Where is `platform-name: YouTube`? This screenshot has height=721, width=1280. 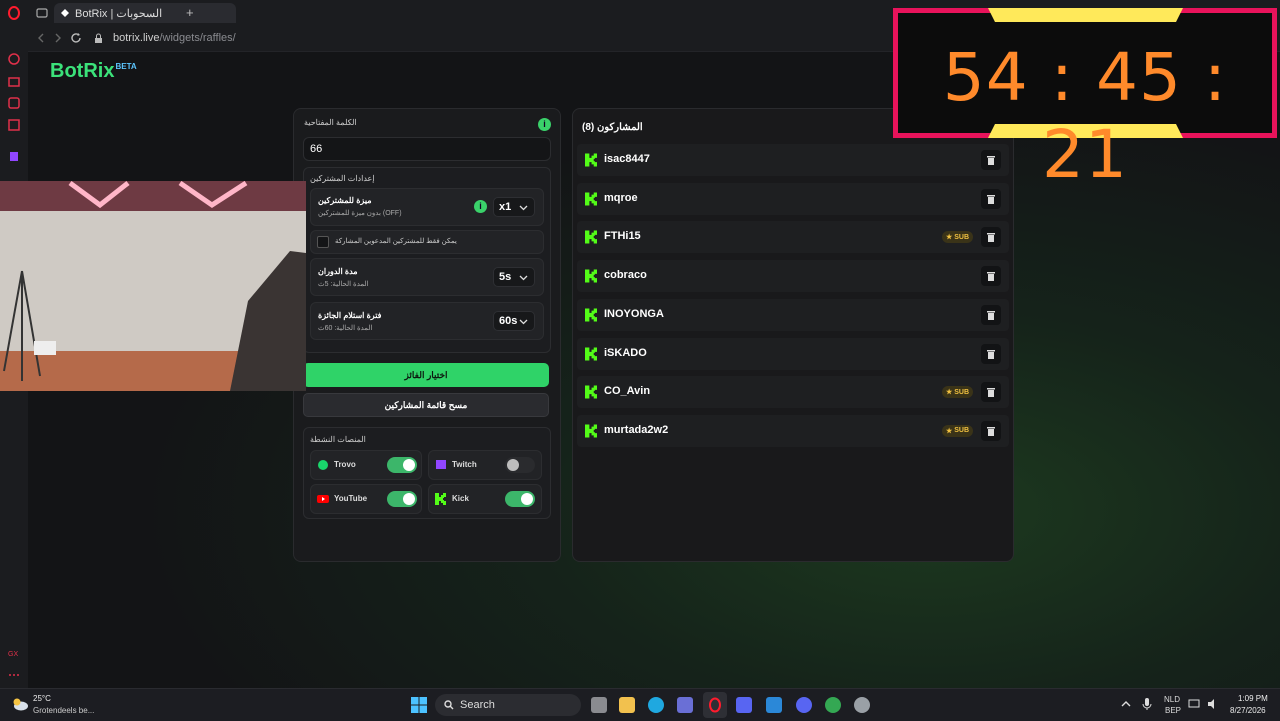
platform-name: YouTube is located at coordinates (351, 498).